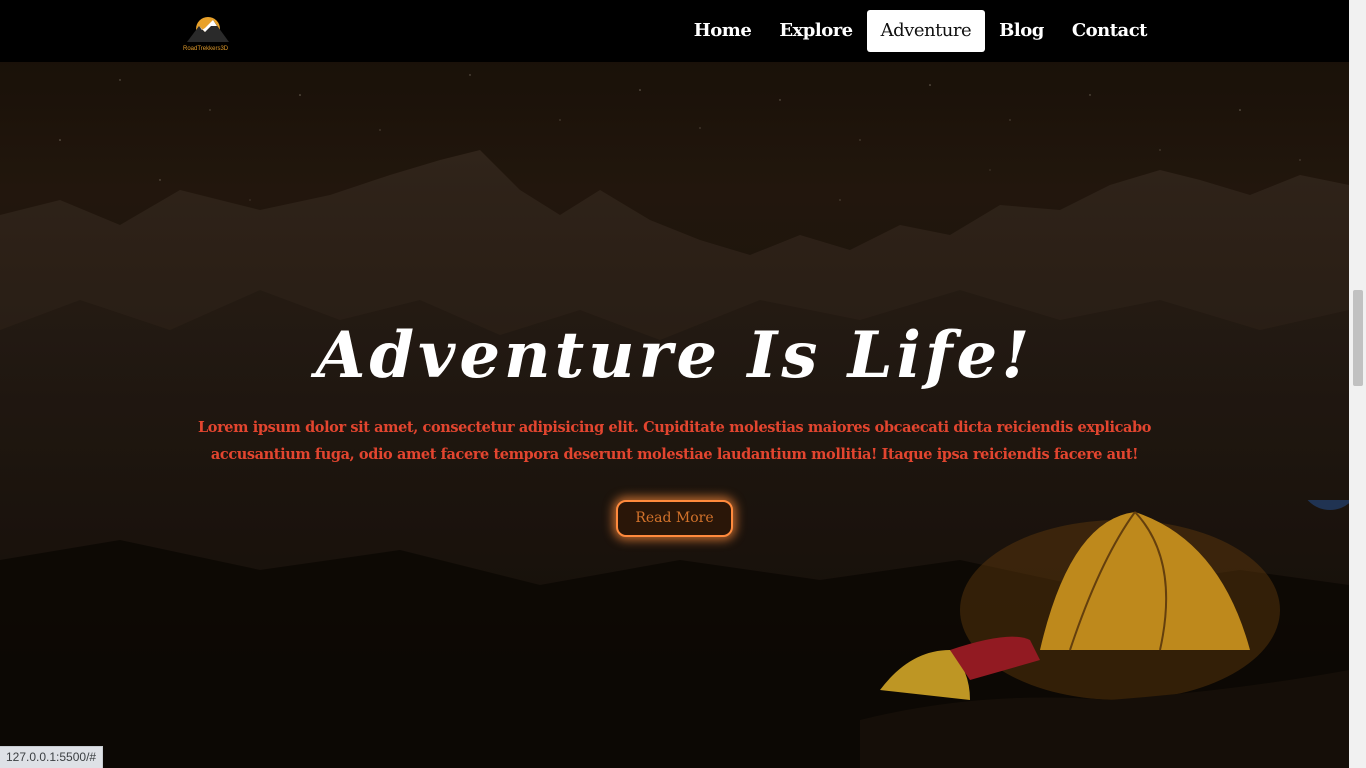 This screenshot has width=1366, height=768. What do you see at coordinates (1358, 338) in the screenshot?
I see `scrollbar-thumb` at bounding box center [1358, 338].